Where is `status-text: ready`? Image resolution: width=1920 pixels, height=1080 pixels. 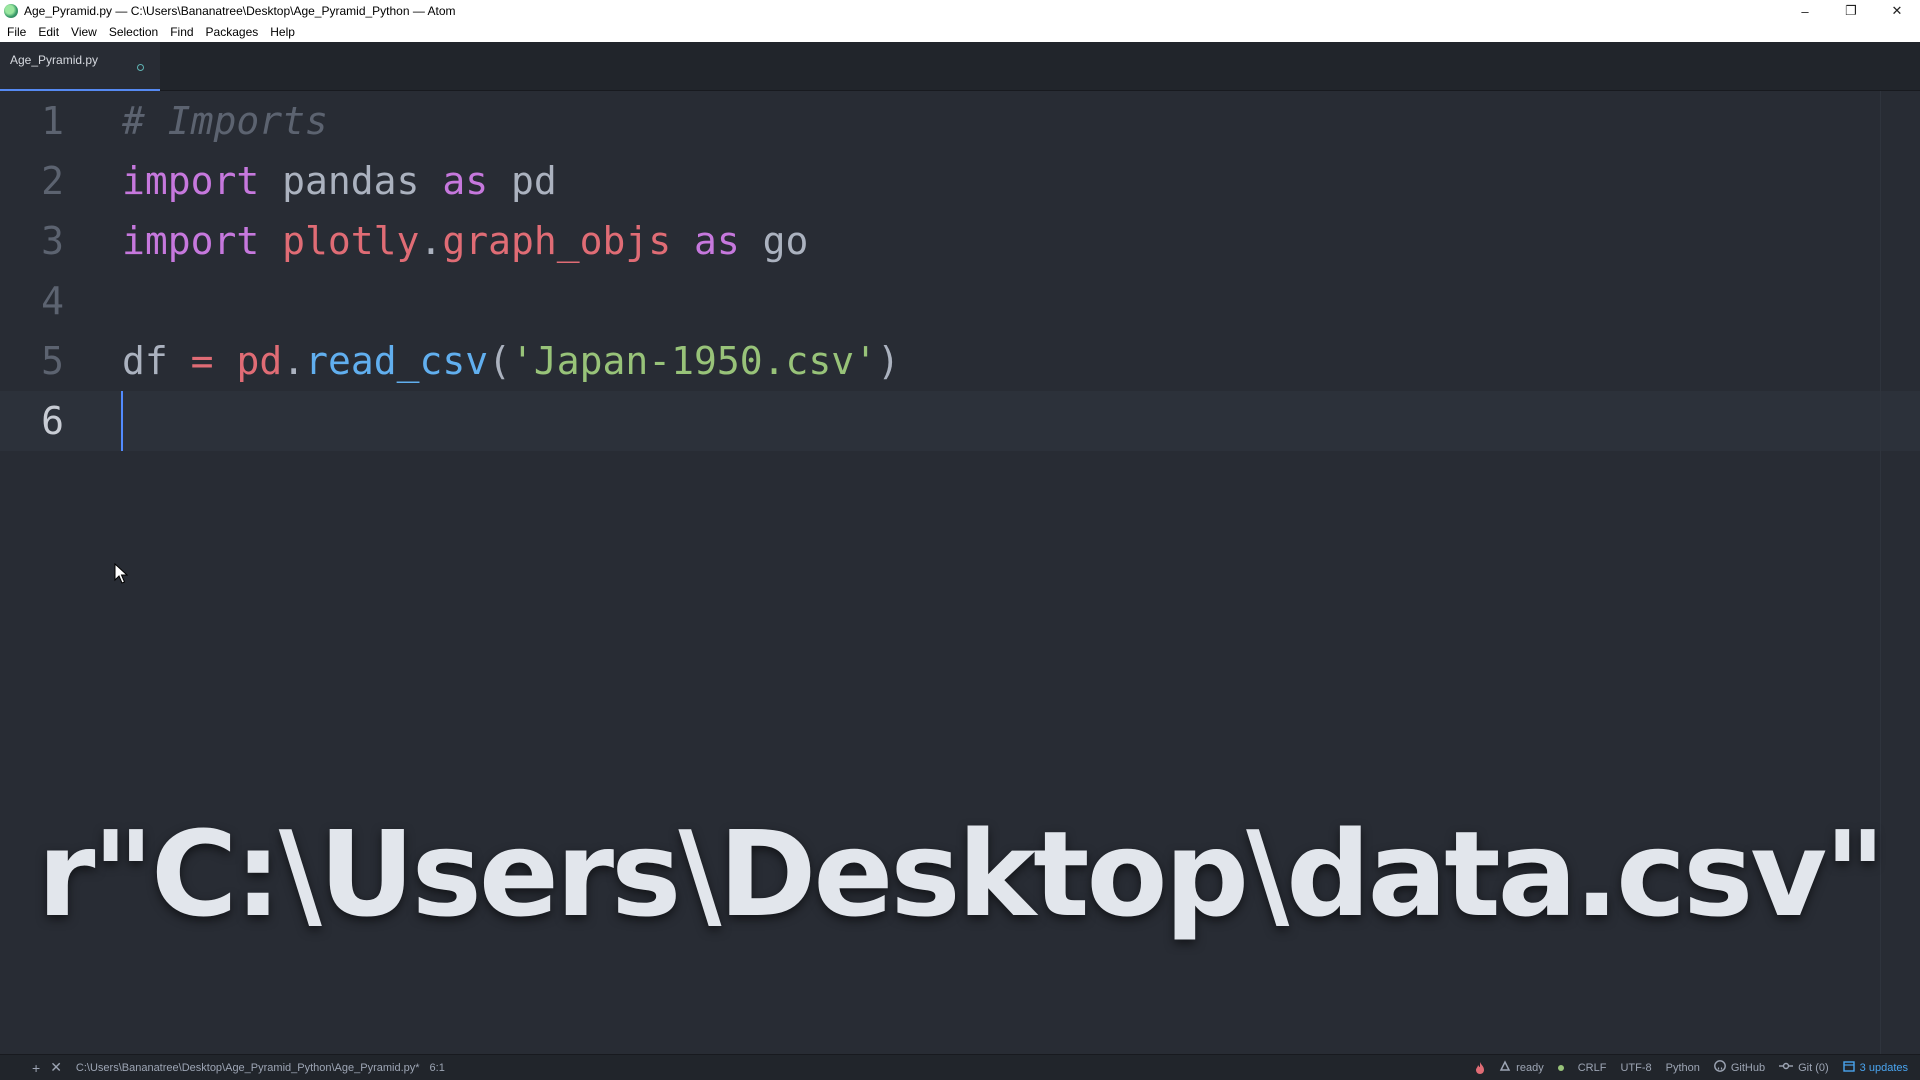 status-text: ready is located at coordinates (1530, 1067).